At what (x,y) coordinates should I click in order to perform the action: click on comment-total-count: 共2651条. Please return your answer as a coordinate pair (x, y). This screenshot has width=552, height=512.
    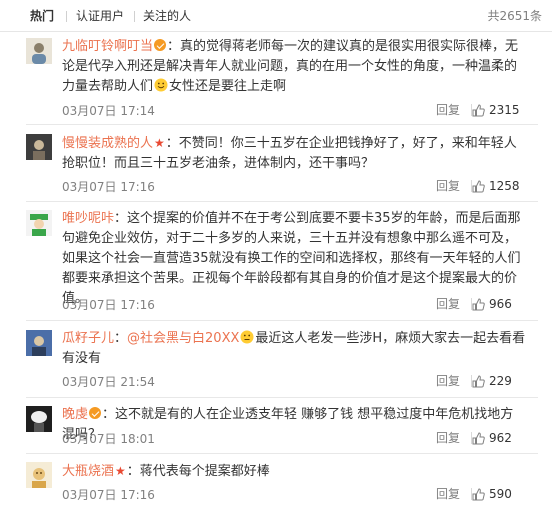
    Looking at the image, I should click on (514, 16).